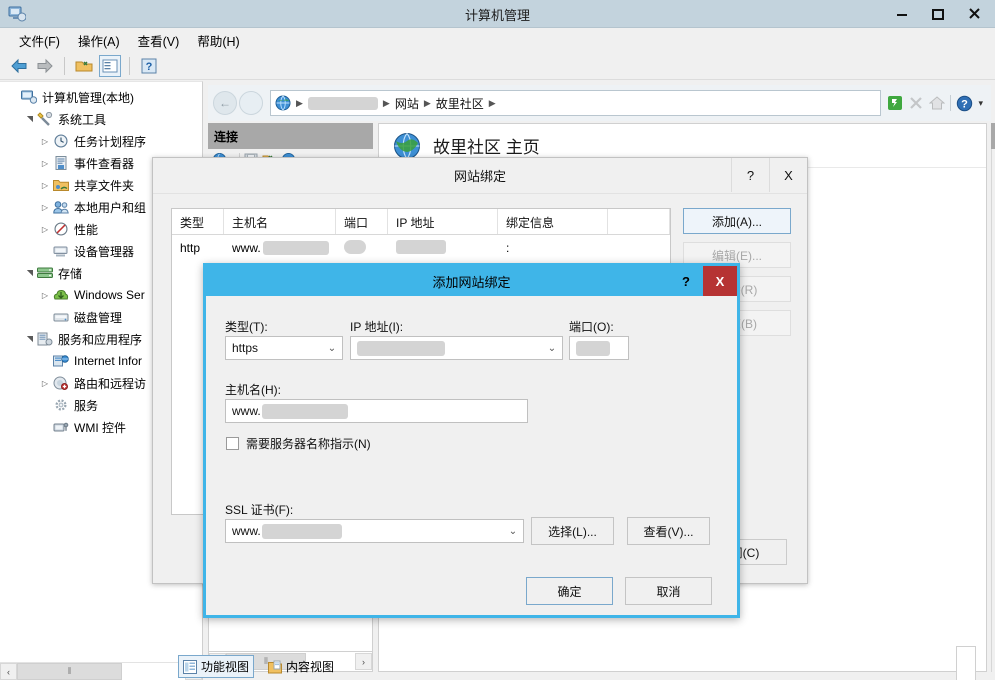  Describe the element at coordinates (639, 221) in the screenshot. I see `column-spacer` at that location.